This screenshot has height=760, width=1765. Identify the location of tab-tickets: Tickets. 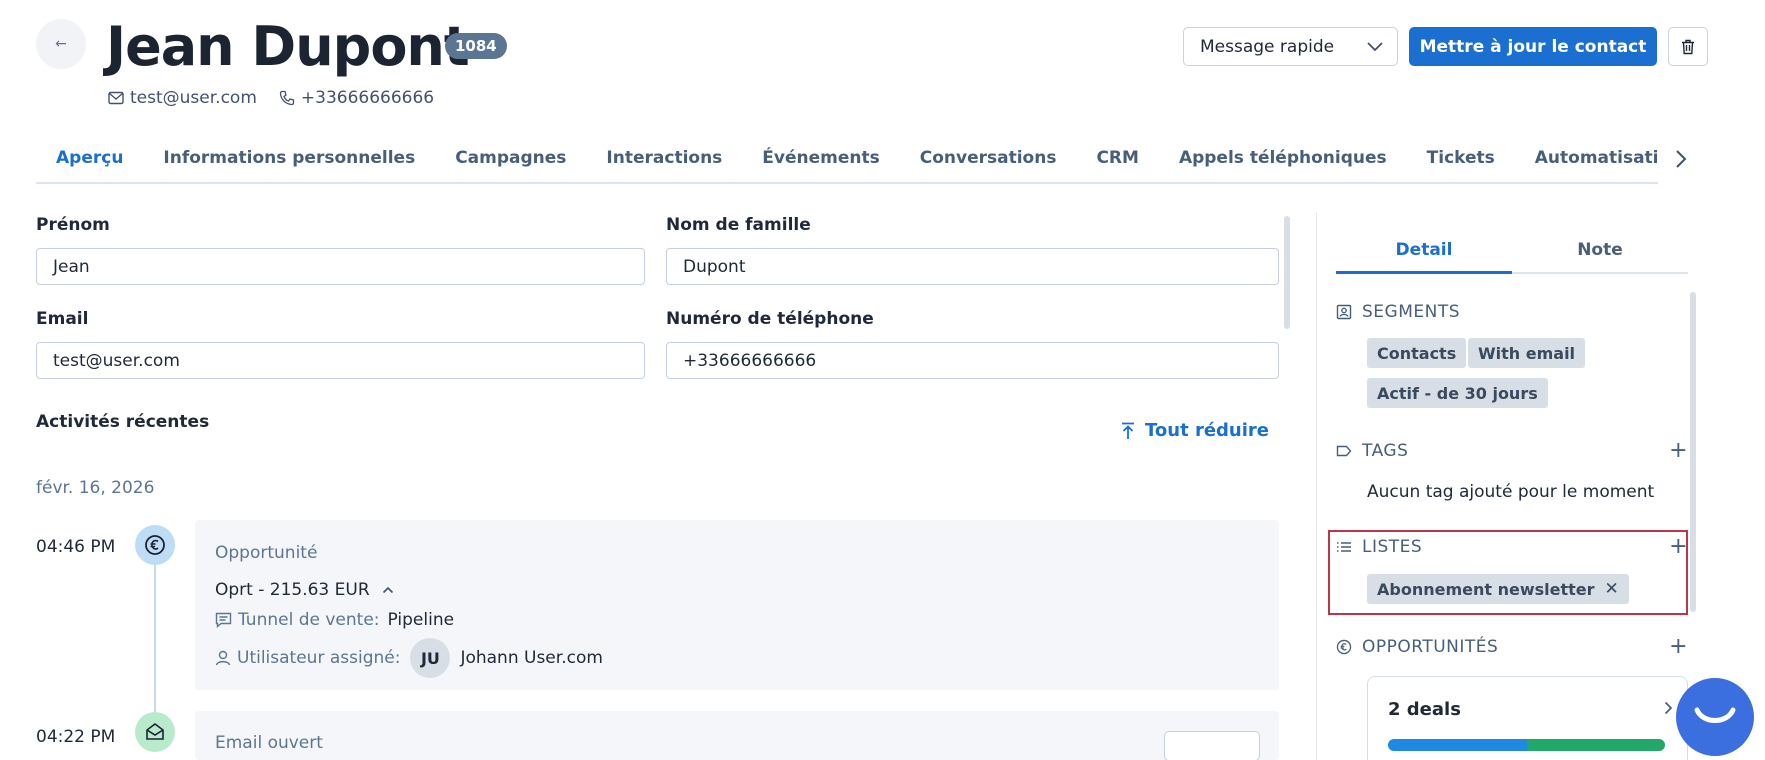
(1461, 161).